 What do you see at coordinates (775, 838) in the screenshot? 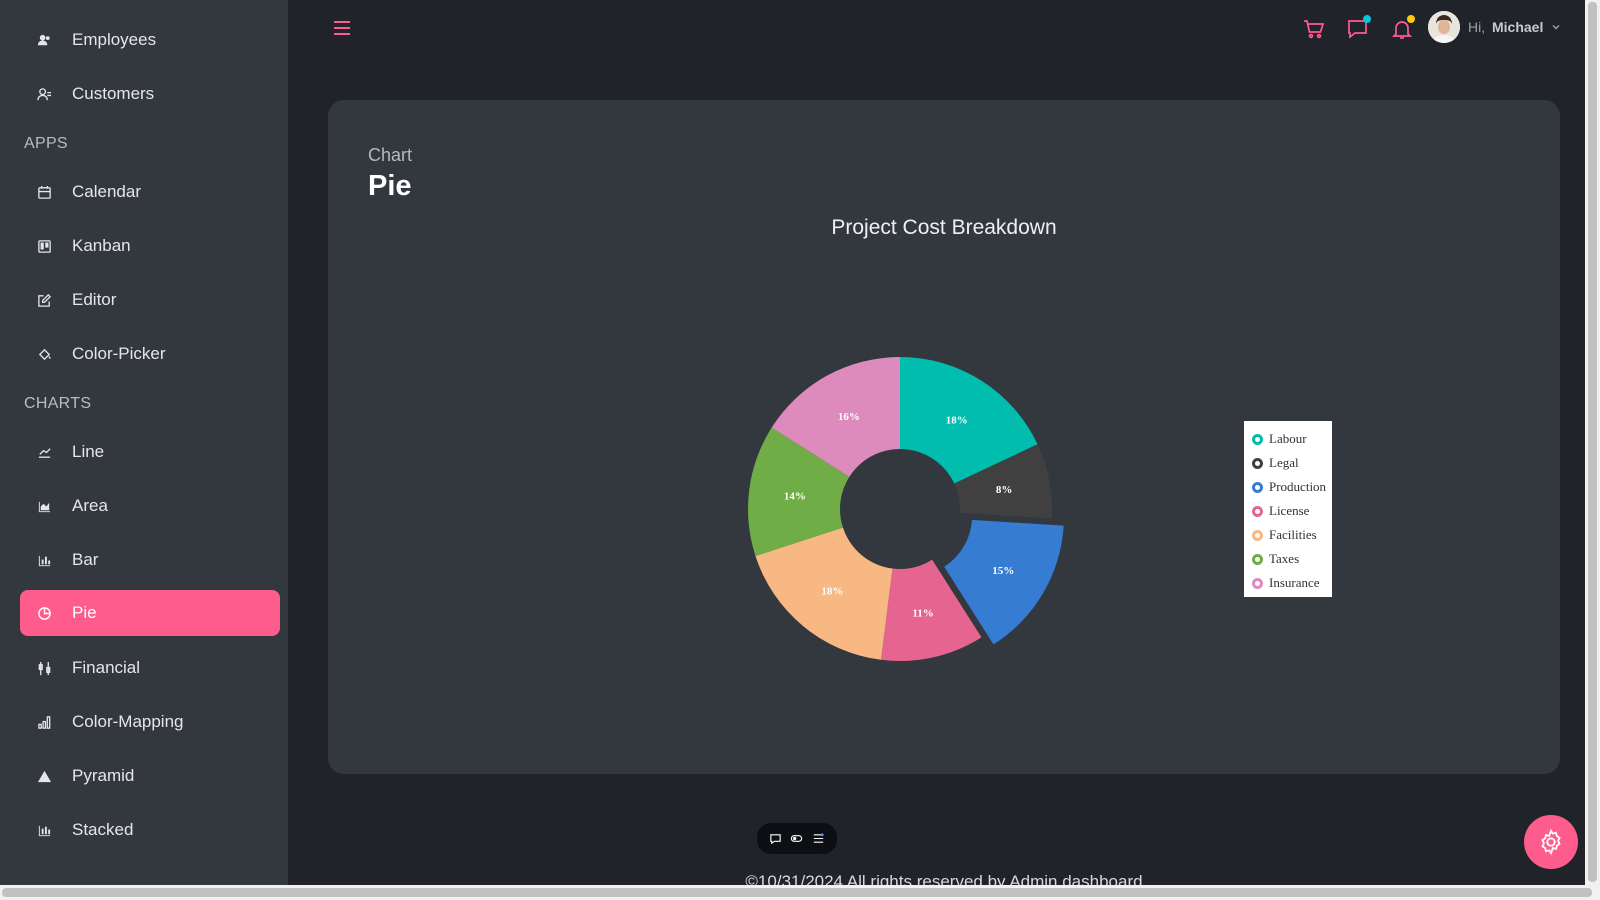
I see `comment-icon` at bounding box center [775, 838].